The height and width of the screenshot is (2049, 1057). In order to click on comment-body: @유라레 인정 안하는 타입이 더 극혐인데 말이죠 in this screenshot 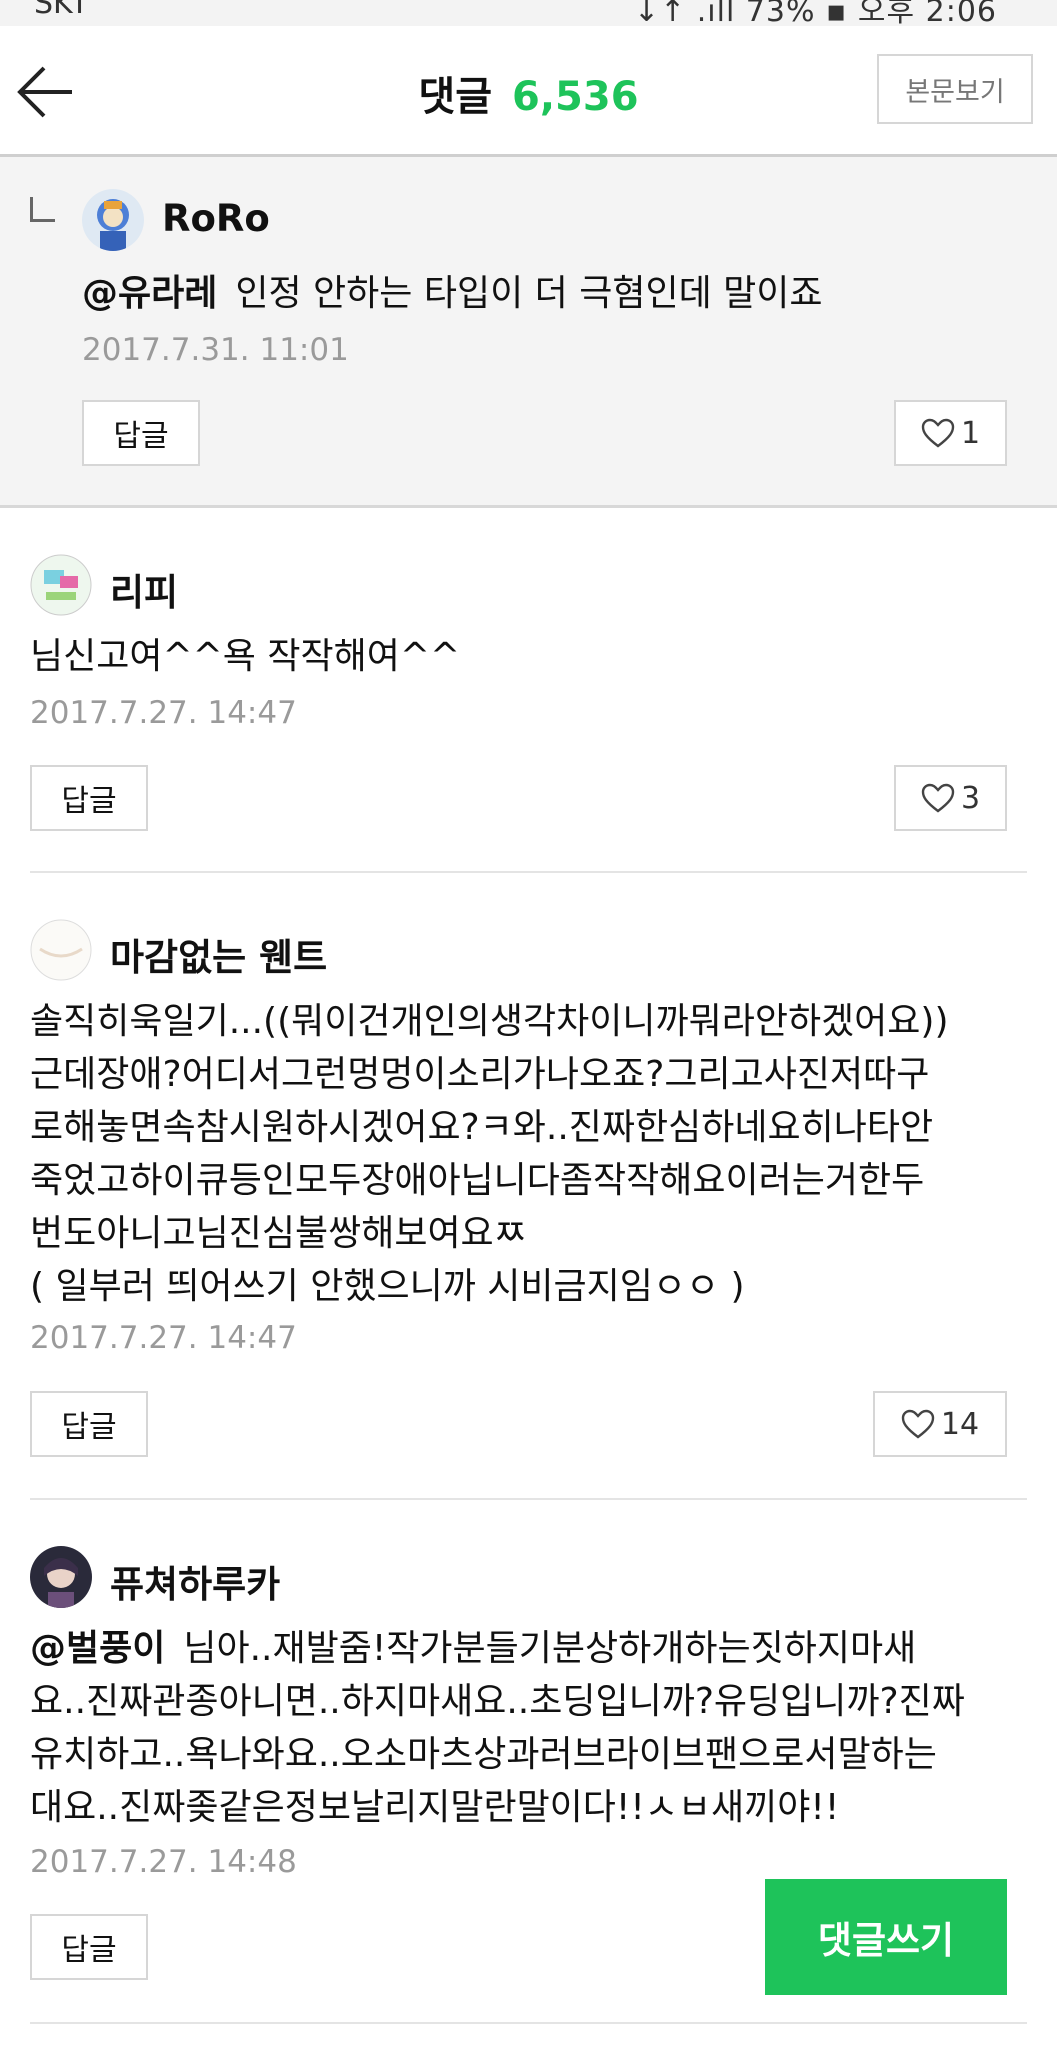, I will do `click(452, 293)`.